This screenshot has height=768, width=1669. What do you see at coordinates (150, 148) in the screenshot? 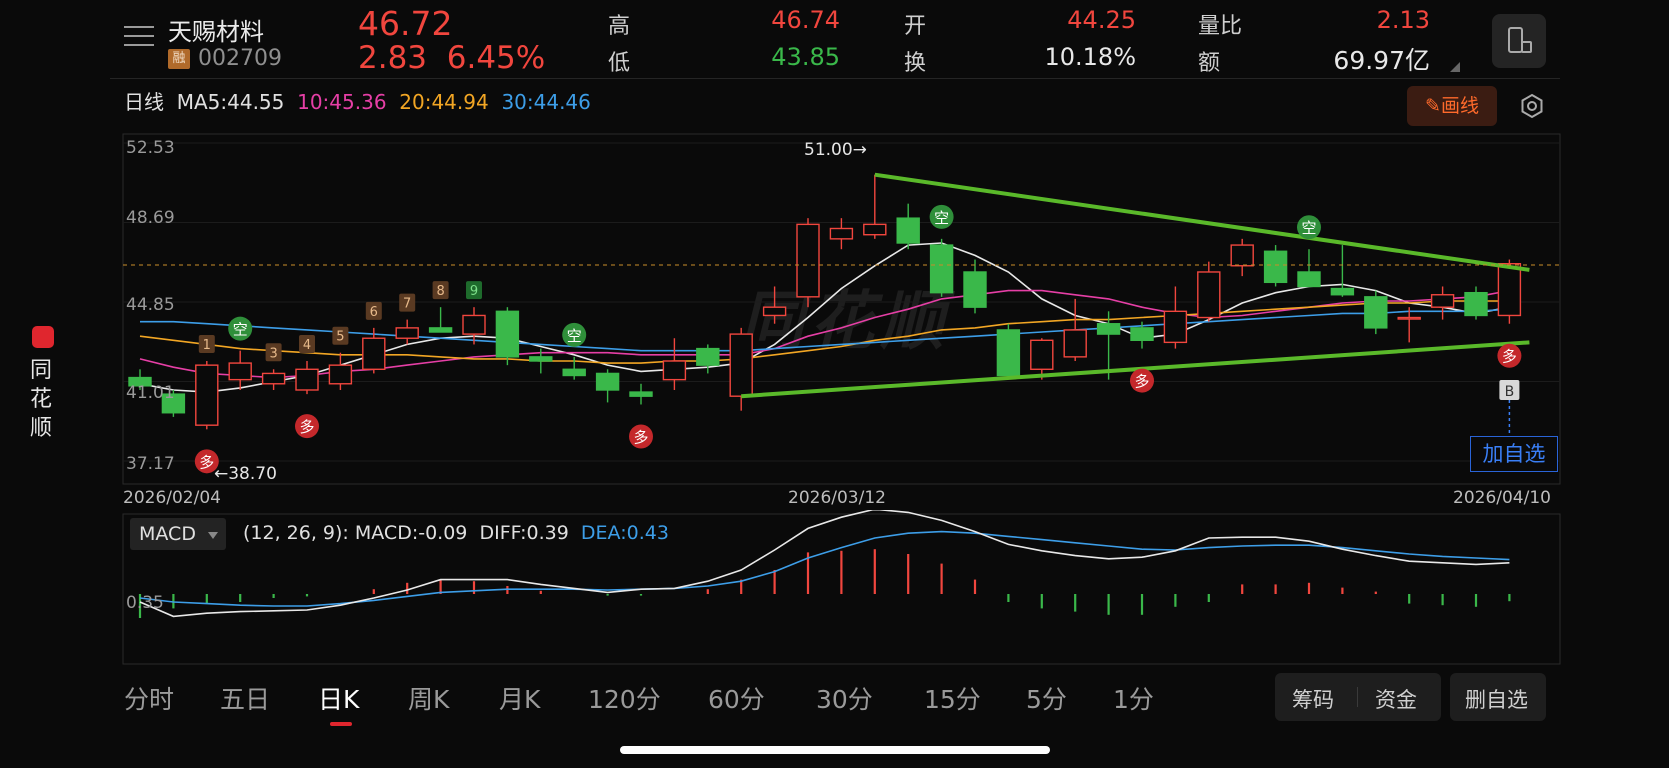
I see `y-tick-1: 52.53` at bounding box center [150, 148].